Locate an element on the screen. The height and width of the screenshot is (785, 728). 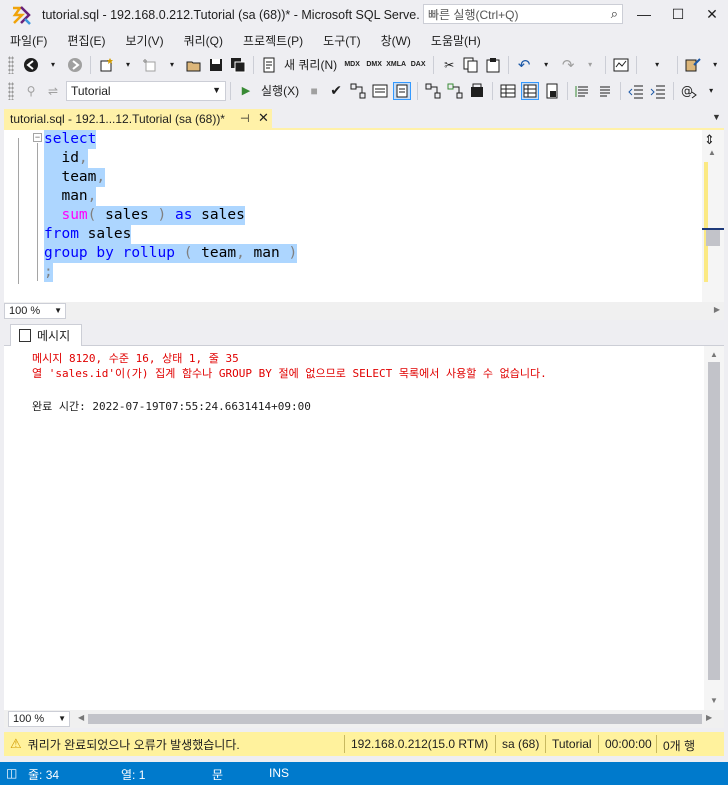
menu-edit: 편집(E) is located at coordinates (86, 40).